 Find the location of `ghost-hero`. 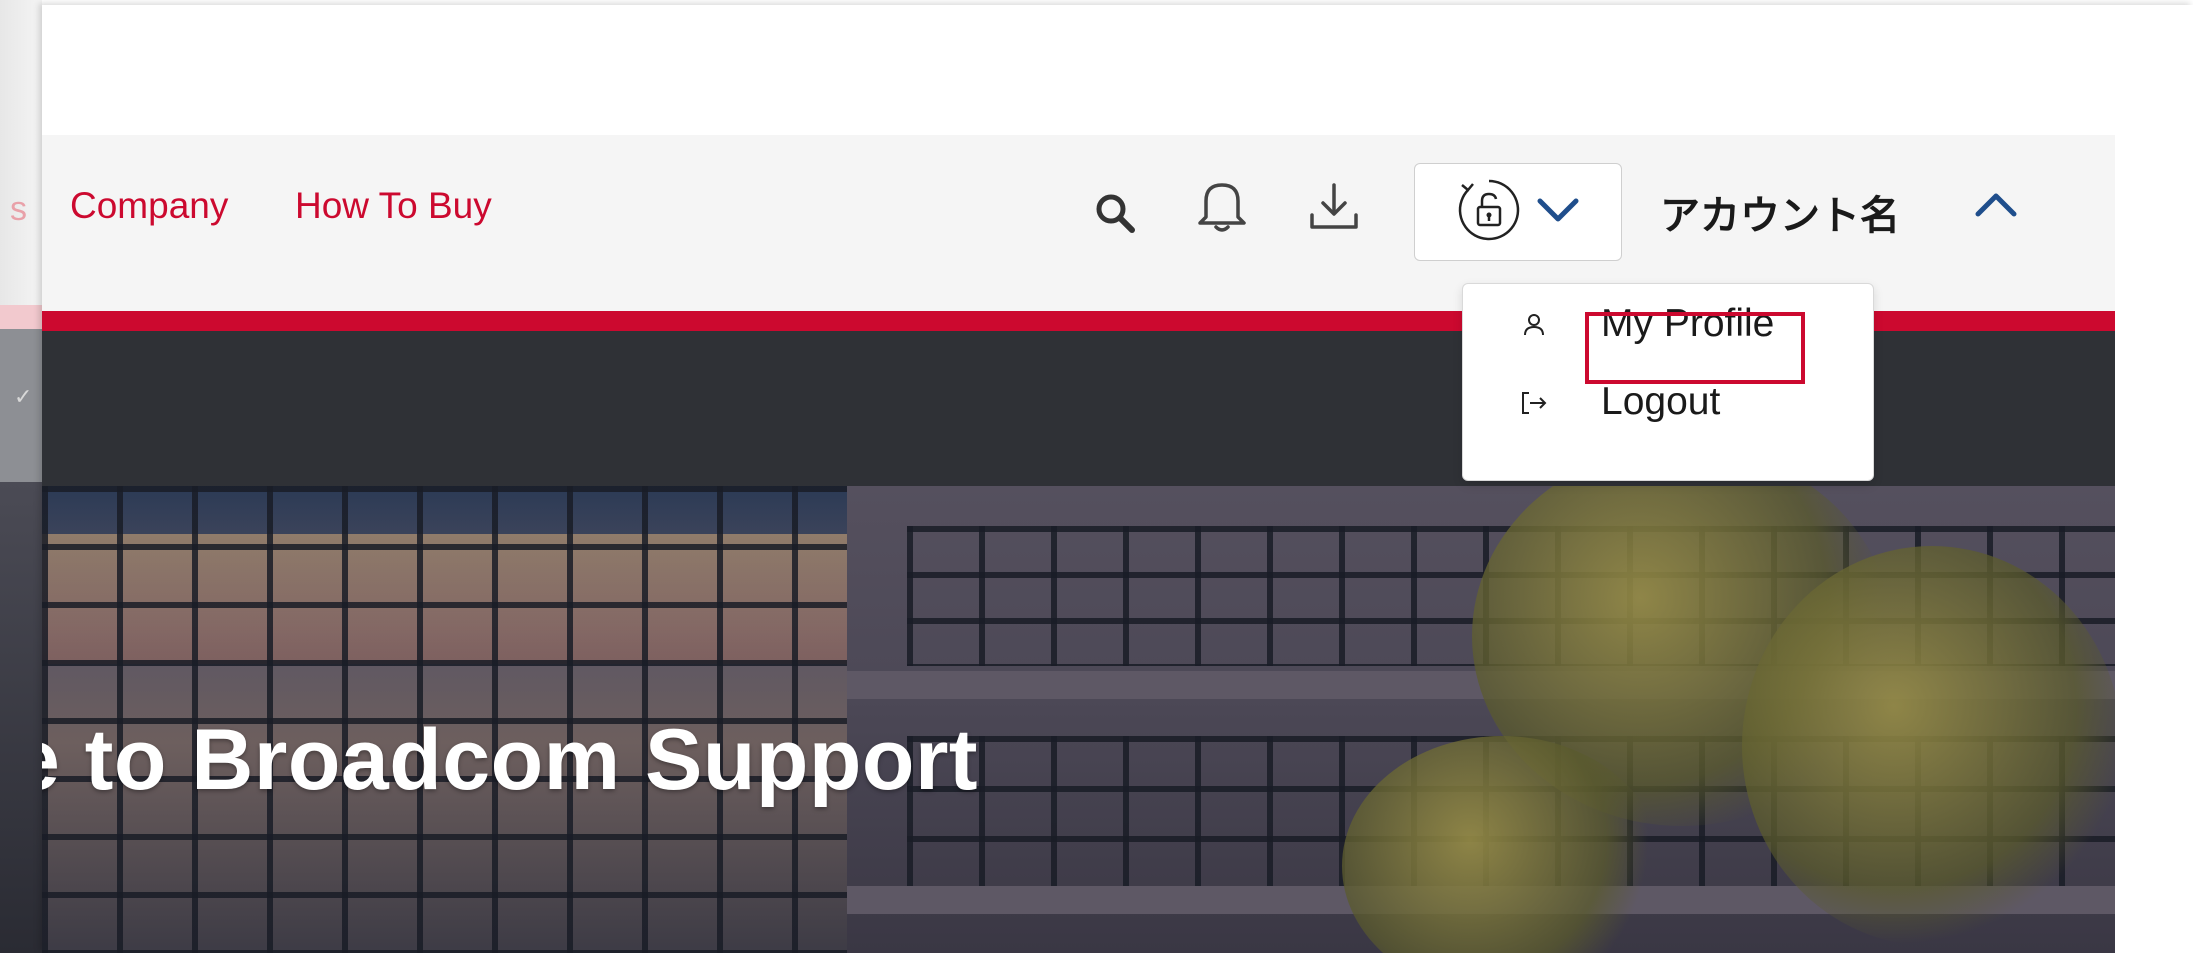

ghost-hero is located at coordinates (21, 717).